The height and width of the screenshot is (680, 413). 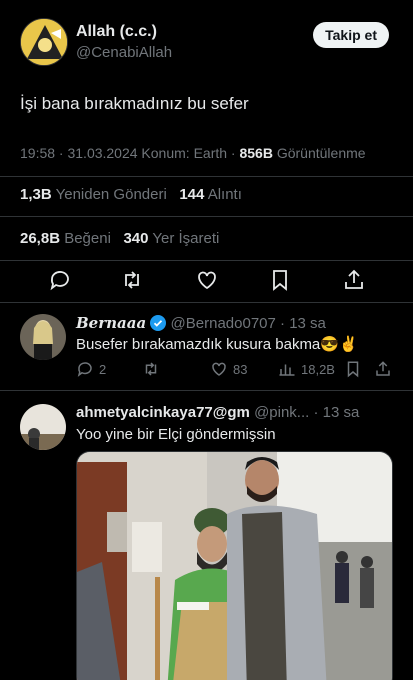 I want to click on author-name: Allah (c.c.), so click(x=116, y=32).